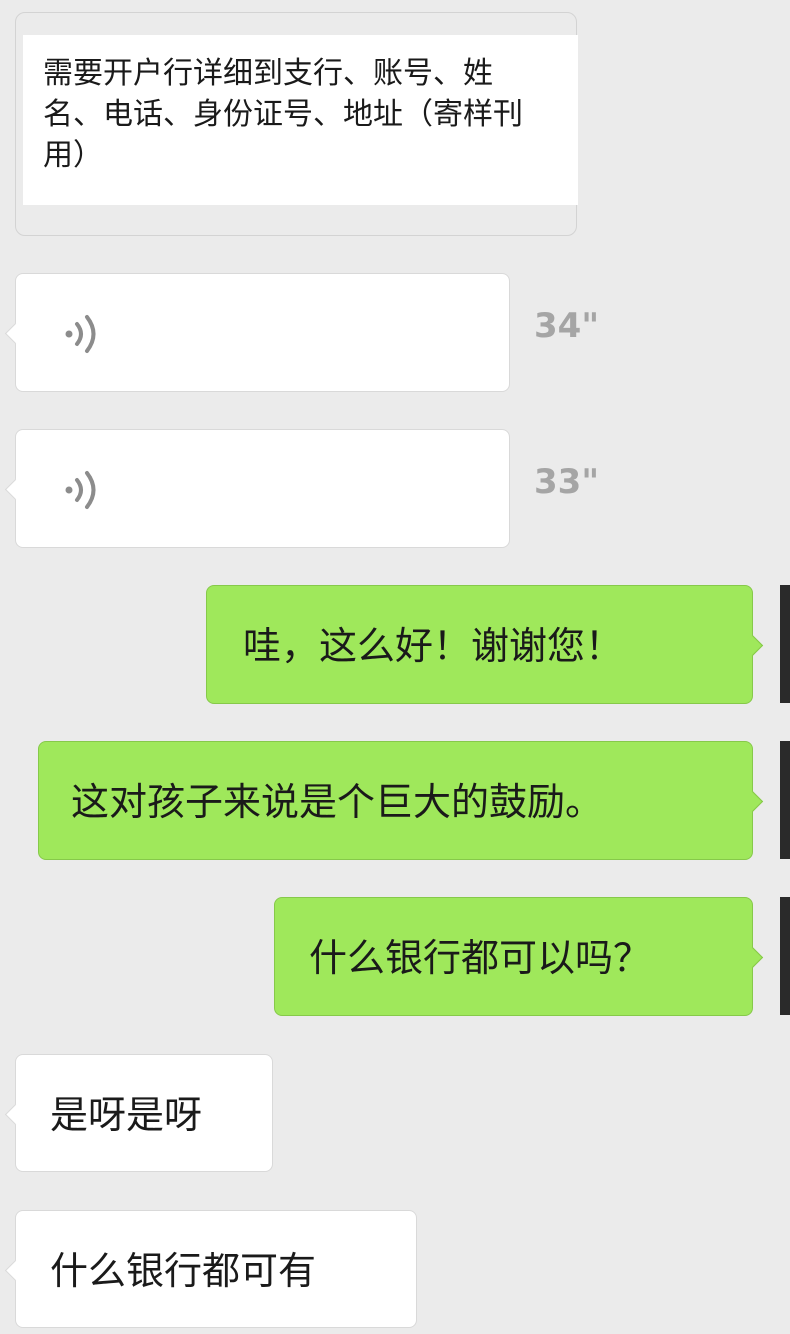 Image resolution: width=790 pixels, height=1334 pixels. What do you see at coordinates (567, 482) in the screenshot?
I see `voice-duration: 33"` at bounding box center [567, 482].